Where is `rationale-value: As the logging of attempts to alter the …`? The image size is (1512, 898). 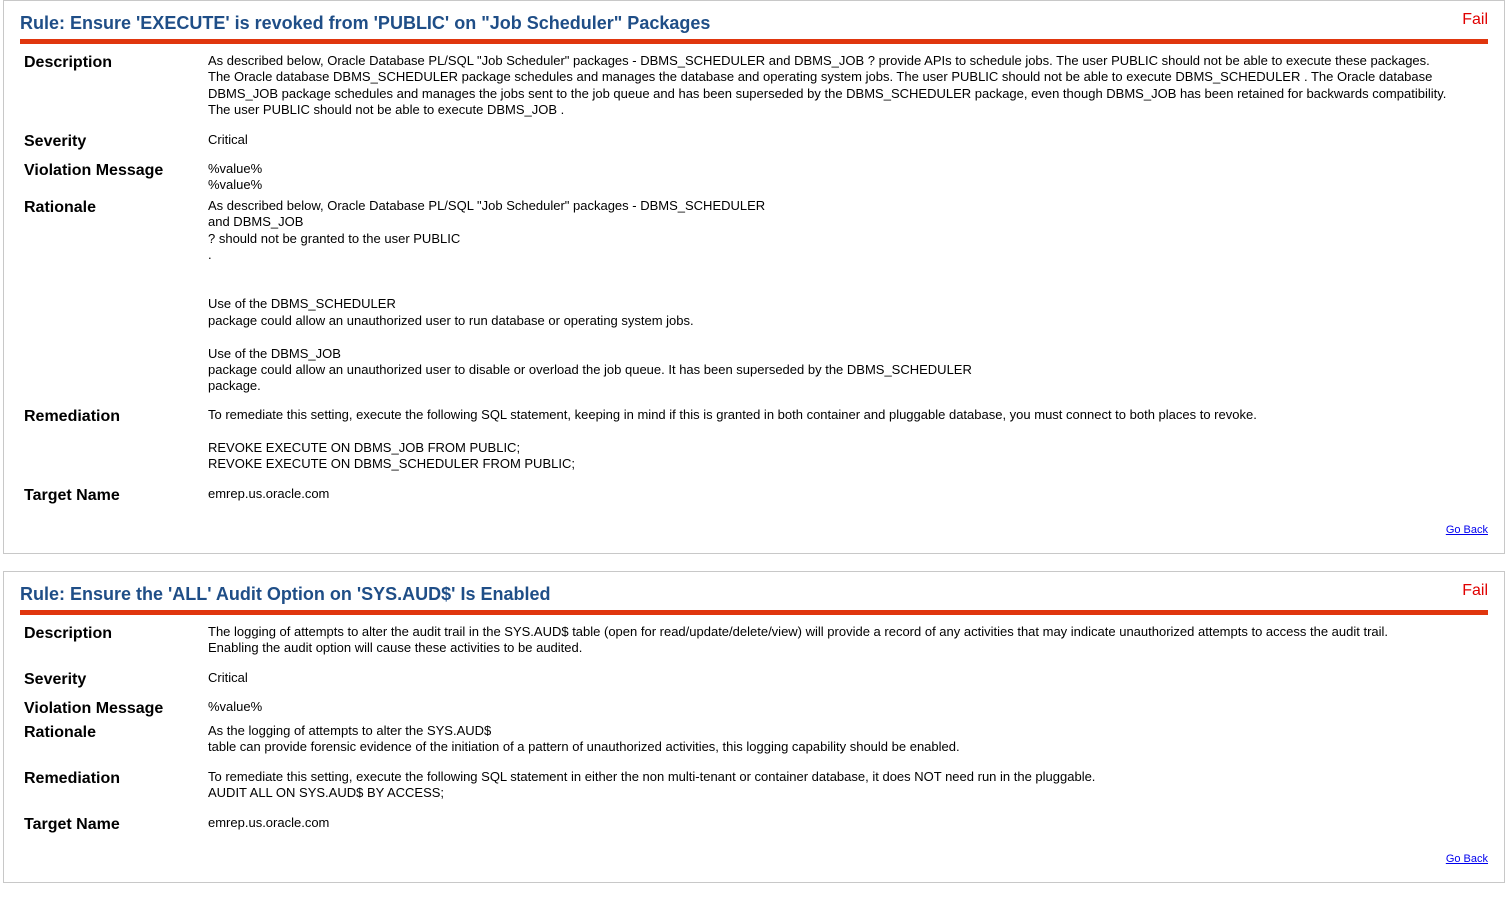 rationale-value: As the logging of attempts to alter the … is located at coordinates (584, 739).